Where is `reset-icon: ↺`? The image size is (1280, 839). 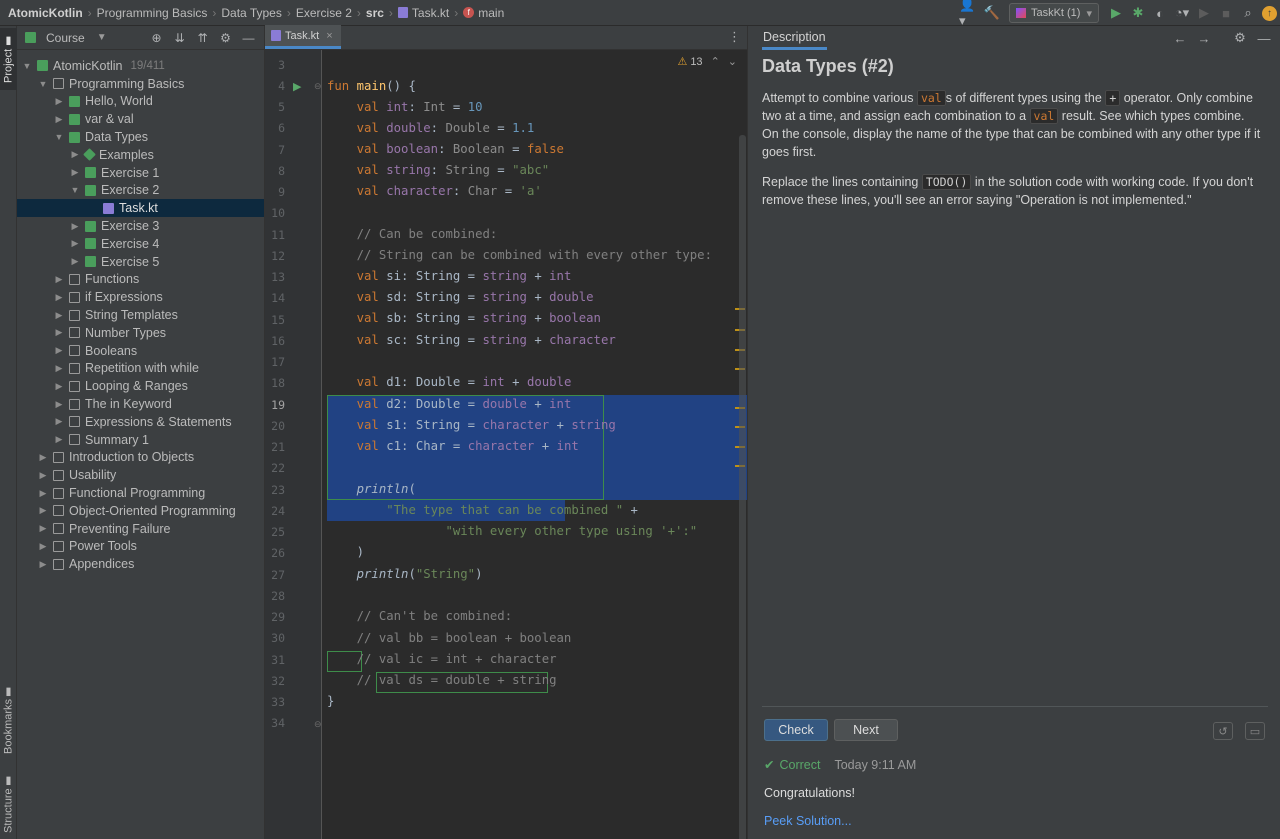 reset-icon: ↺ is located at coordinates (1223, 731).